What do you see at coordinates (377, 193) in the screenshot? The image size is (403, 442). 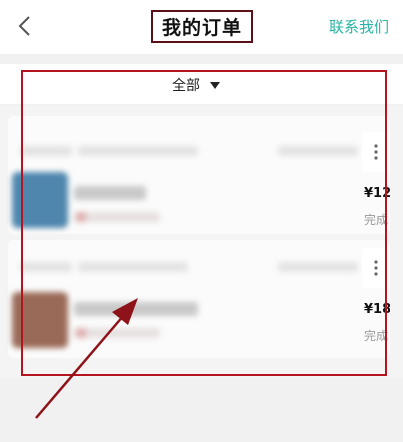 I see `order-price: ¥12` at bounding box center [377, 193].